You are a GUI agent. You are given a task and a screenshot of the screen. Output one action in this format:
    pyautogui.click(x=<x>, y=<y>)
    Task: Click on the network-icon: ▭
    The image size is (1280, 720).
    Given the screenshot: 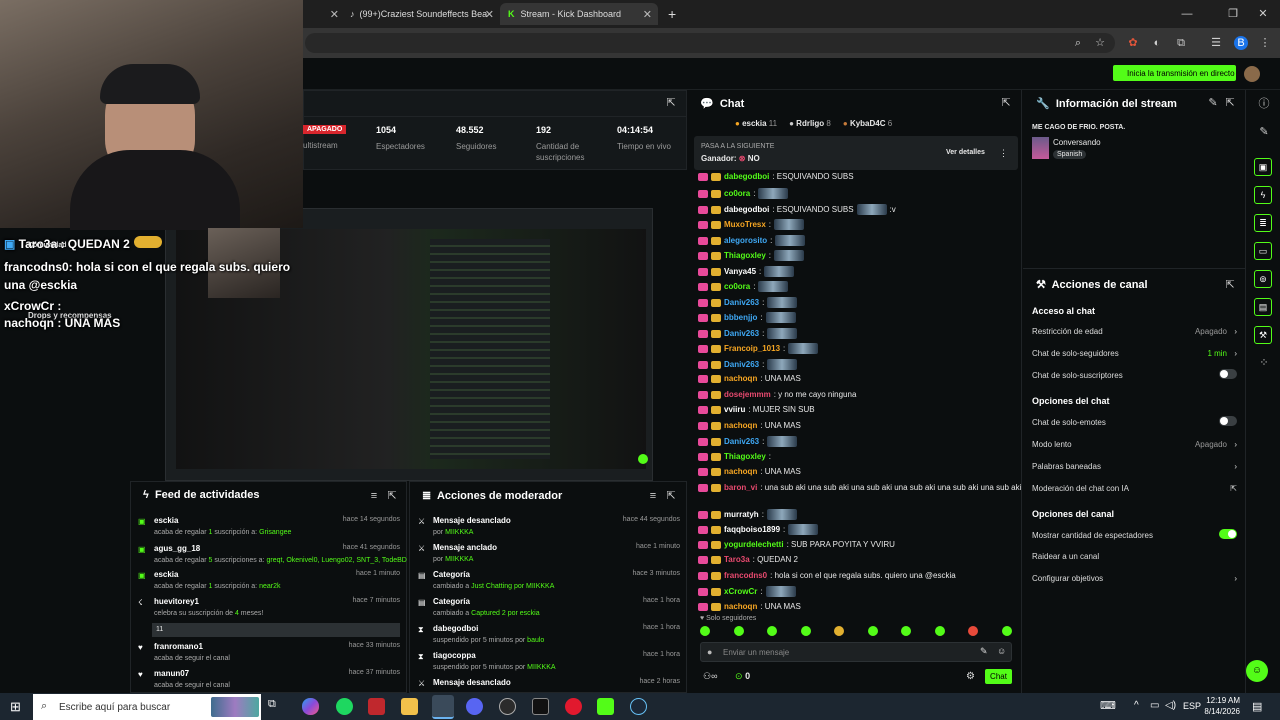 What is the action you would take?
    pyautogui.click(x=1154, y=705)
    